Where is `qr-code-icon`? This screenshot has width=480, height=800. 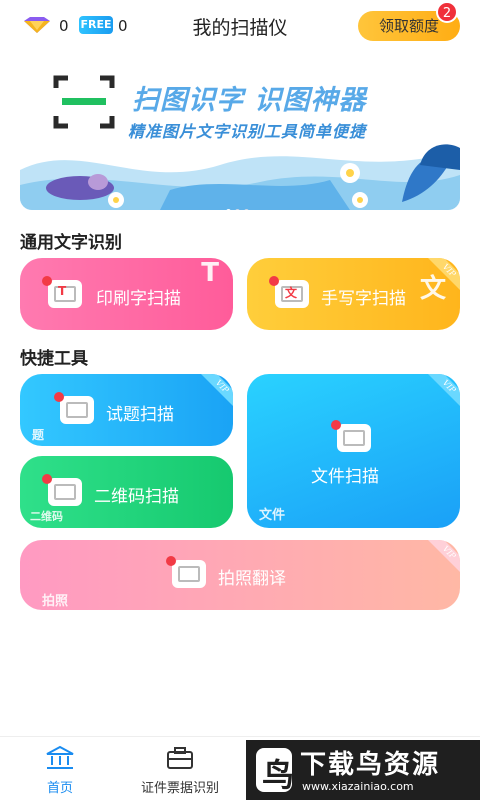 qr-code-icon is located at coordinates (62, 490).